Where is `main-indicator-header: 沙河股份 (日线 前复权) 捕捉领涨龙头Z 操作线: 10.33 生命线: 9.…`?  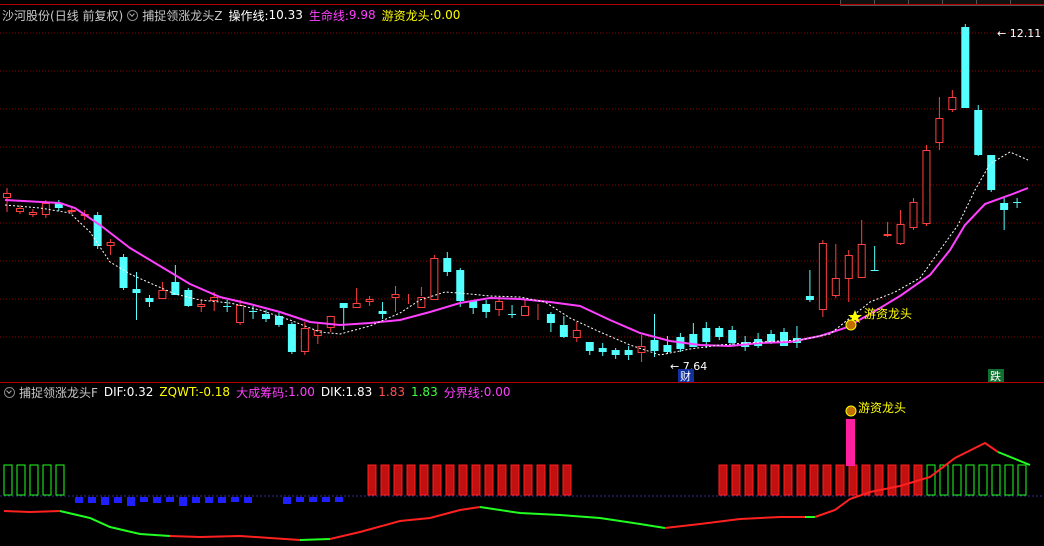 main-indicator-header: 沙河股份 (日线 前复权) 捕捉领涨龙头Z 操作线: 10.33 生命线: 9.… is located at coordinates (231, 15).